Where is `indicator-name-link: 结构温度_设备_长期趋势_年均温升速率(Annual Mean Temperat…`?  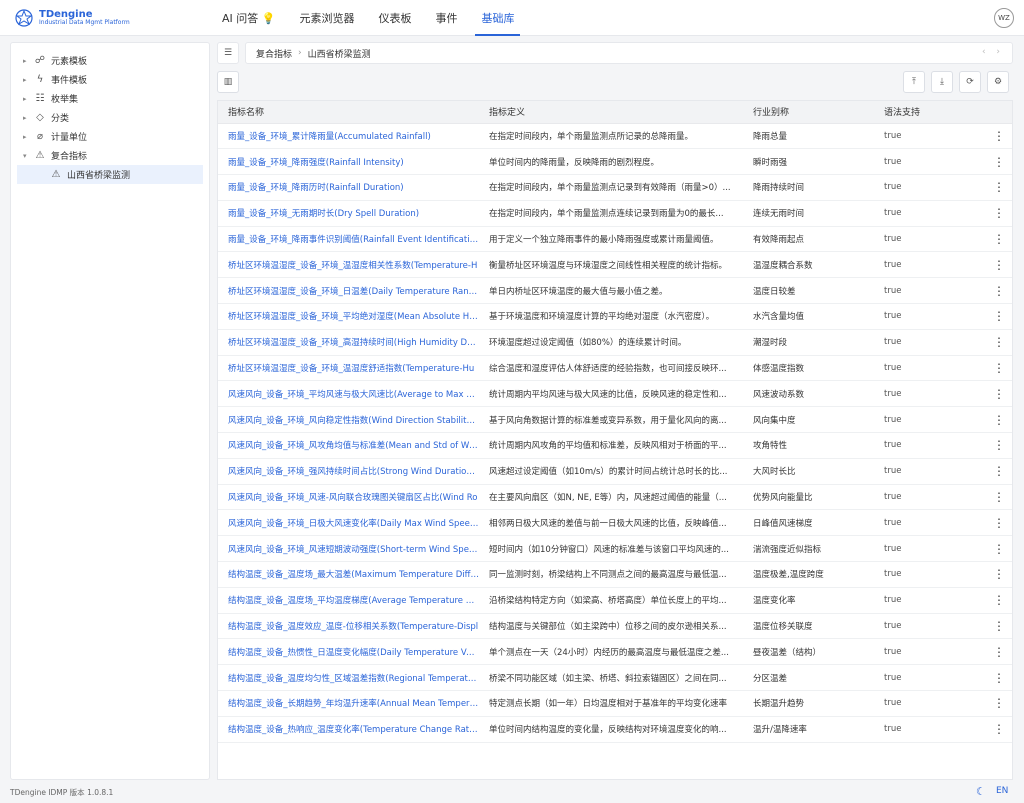
indicator-name-link: 结构温度_设备_长期趋势_年均温升速率(Annual Mean Temperat… is located at coordinates (348, 703).